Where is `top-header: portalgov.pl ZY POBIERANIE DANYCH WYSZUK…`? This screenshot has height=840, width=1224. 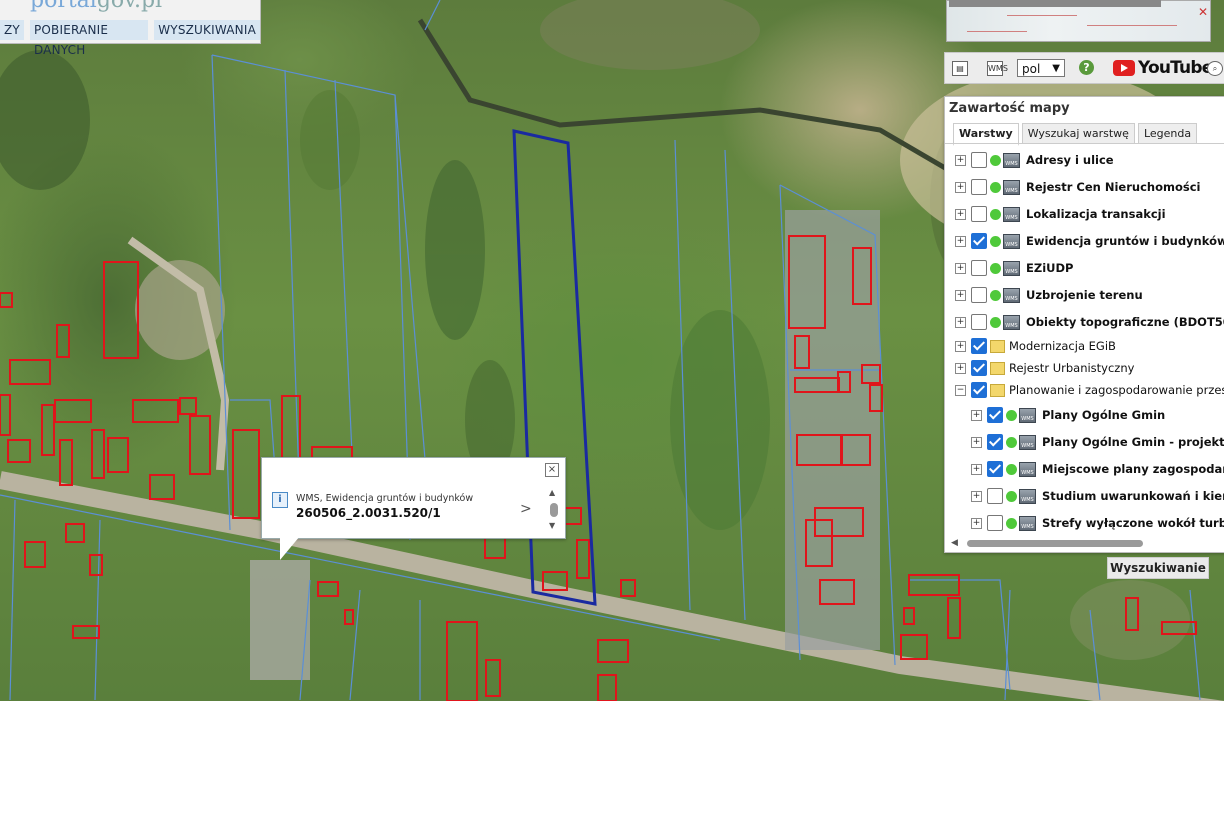
top-header: portalgov.pl ZY POBIERANIE DANYCH WYSZUK… is located at coordinates (130, 28).